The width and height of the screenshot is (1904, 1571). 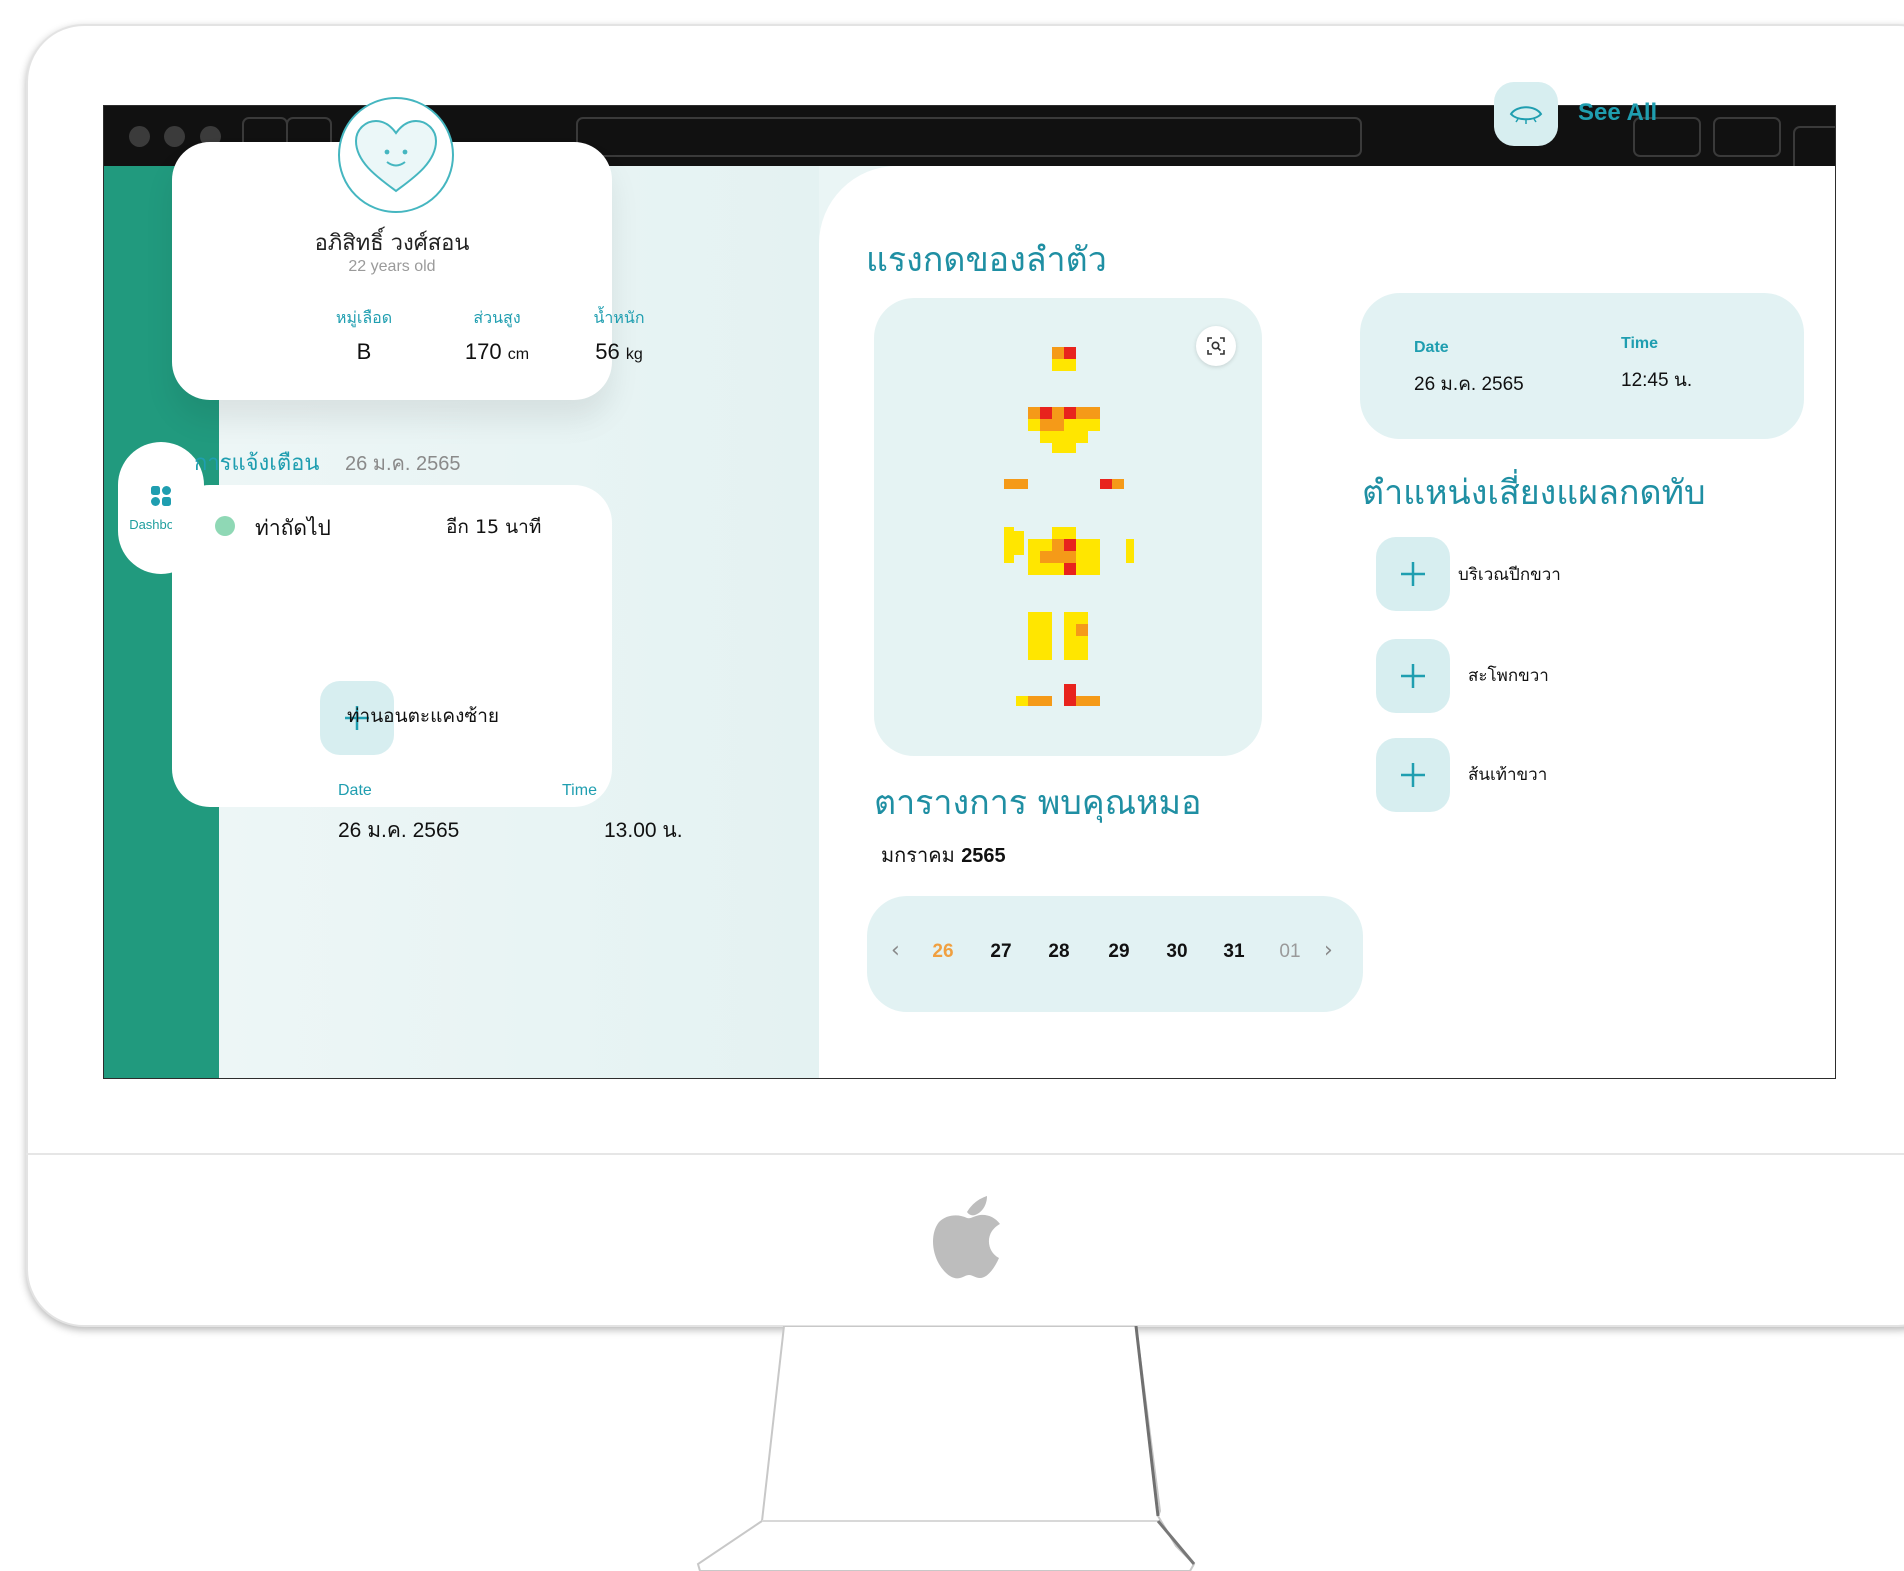 What do you see at coordinates (518, 354) in the screenshot?
I see `height-unit: cm` at bounding box center [518, 354].